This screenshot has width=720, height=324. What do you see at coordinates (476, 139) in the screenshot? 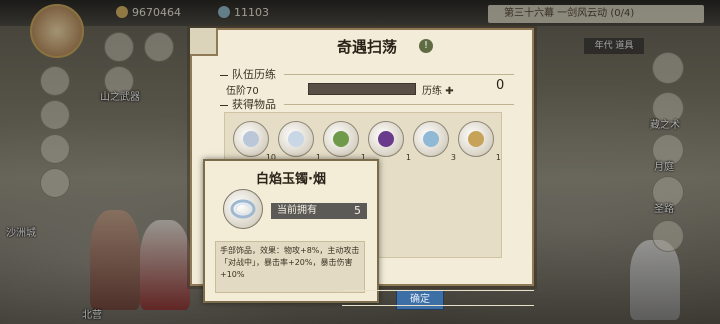
I see `item-gold-ornament-icon` at bounding box center [476, 139].